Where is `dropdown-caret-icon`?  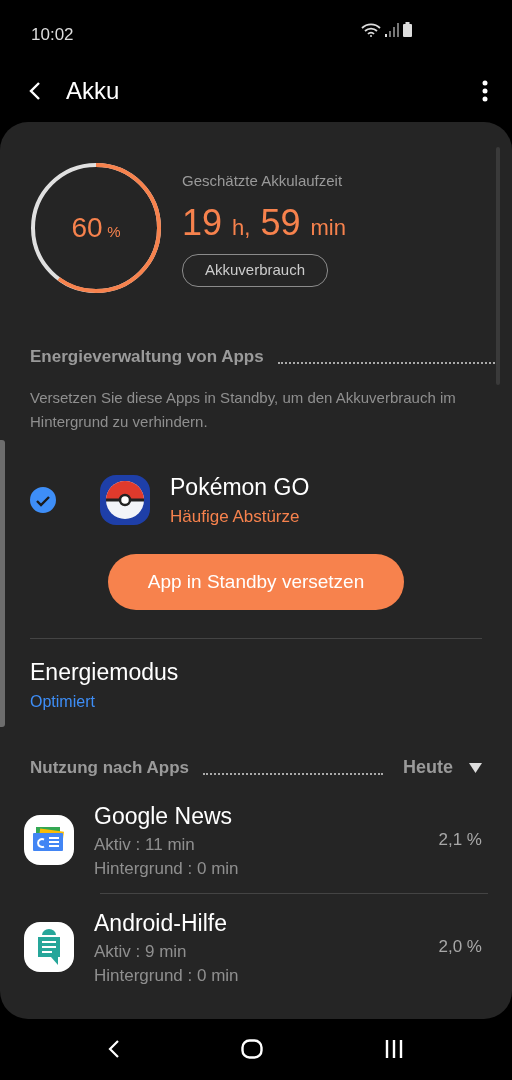 dropdown-caret-icon is located at coordinates (475, 767).